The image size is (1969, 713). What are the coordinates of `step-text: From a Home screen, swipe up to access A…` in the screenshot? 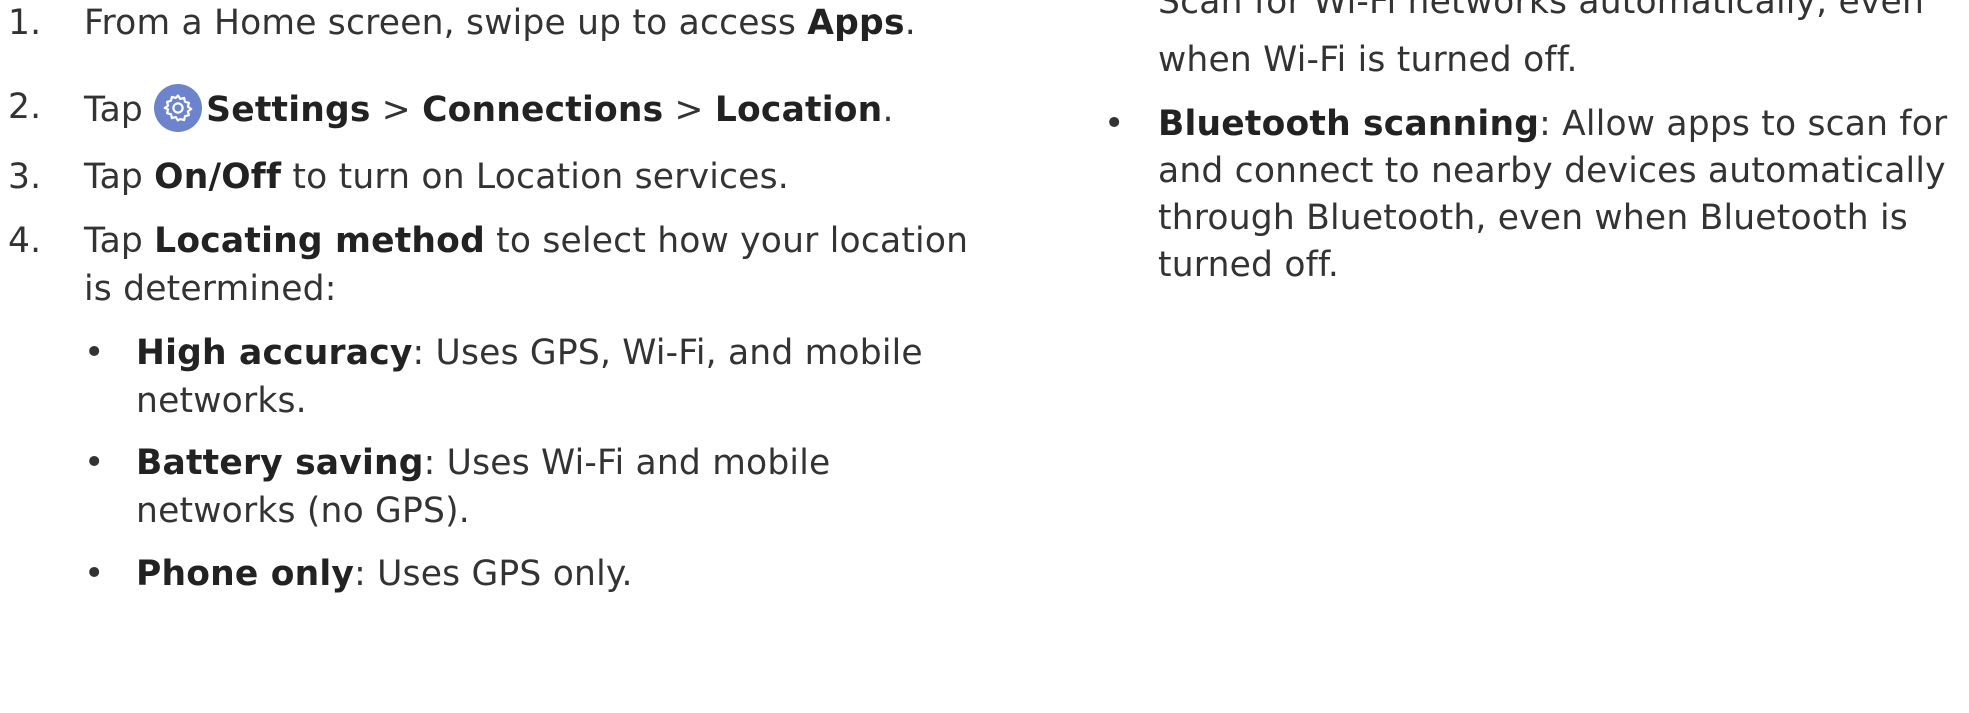 It's located at (500, 23).